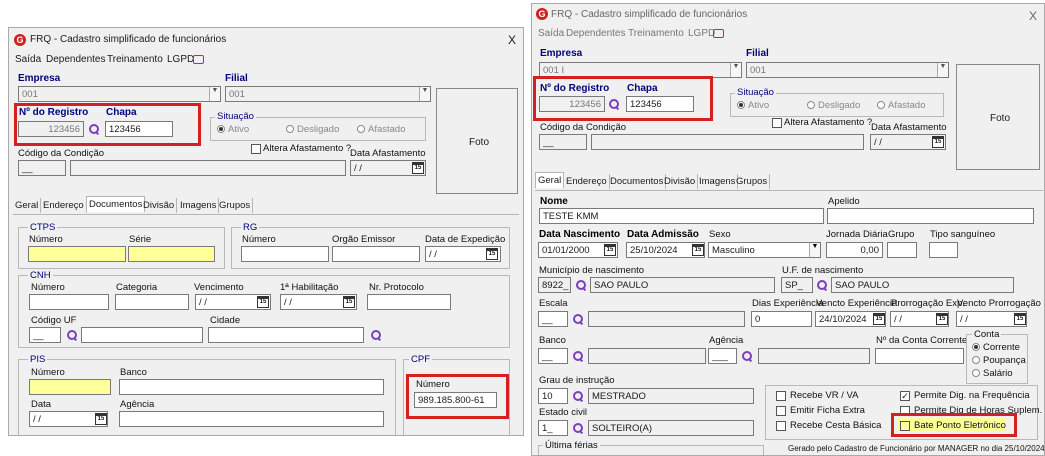 Image resolution: width=1045 pixels, height=456 pixels. Describe the element at coordinates (70, 387) in the screenshot. I see `pis-numero-field` at that location.